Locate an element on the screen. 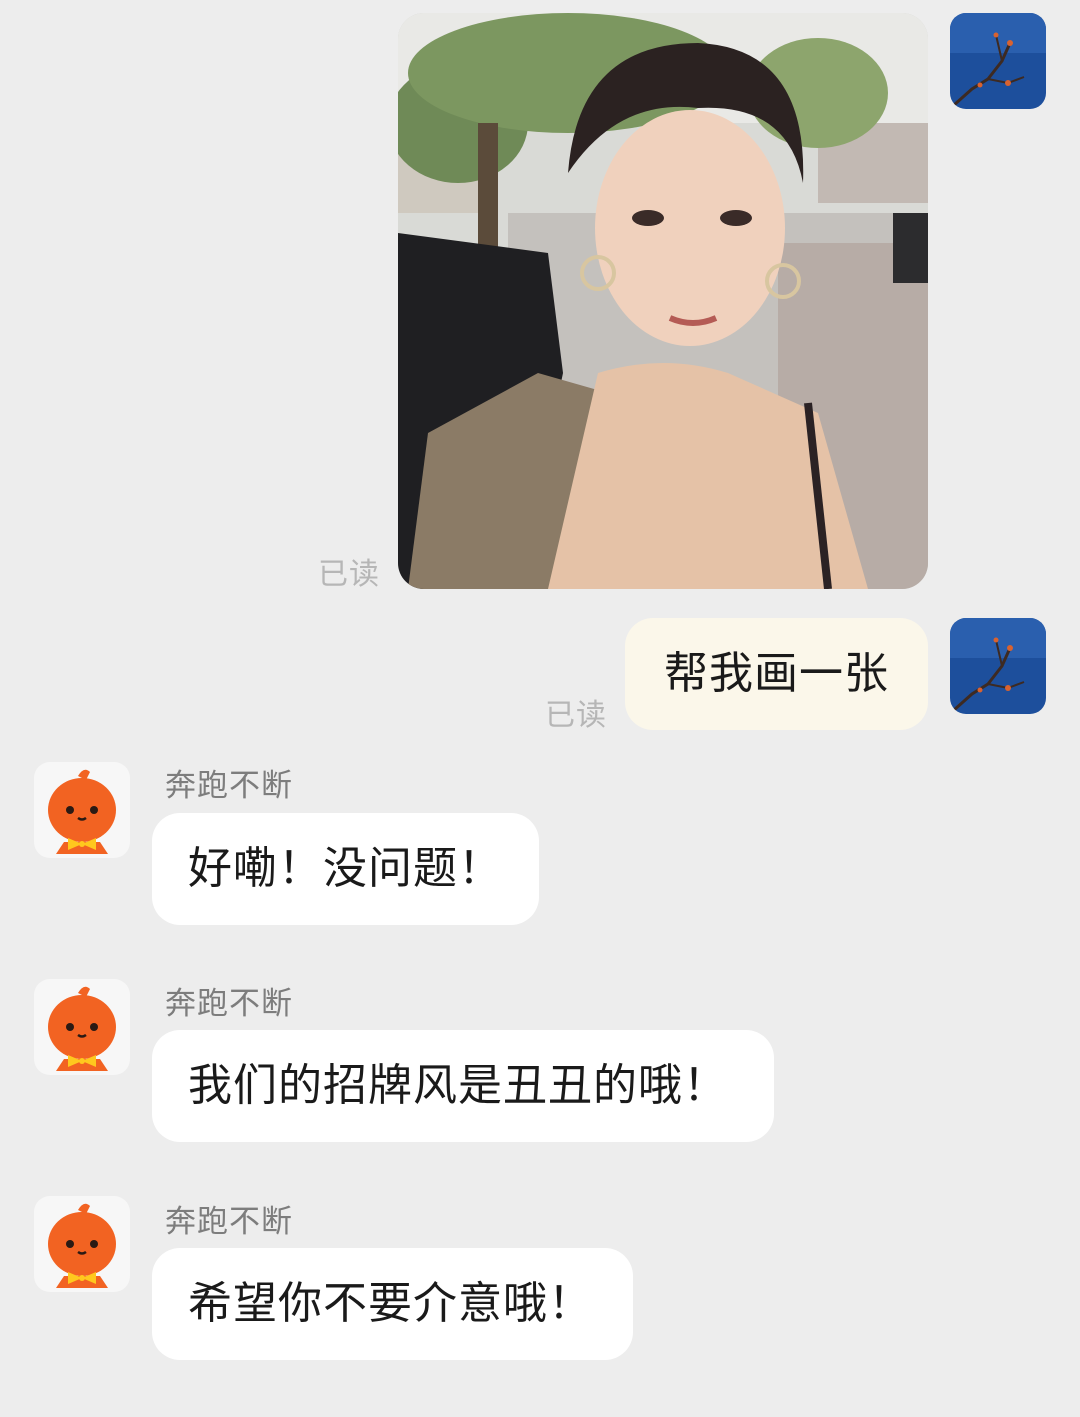 The width and height of the screenshot is (1080, 1417). incoming-message-bubble: 希望你不要介意哦！ is located at coordinates (392, 1304).